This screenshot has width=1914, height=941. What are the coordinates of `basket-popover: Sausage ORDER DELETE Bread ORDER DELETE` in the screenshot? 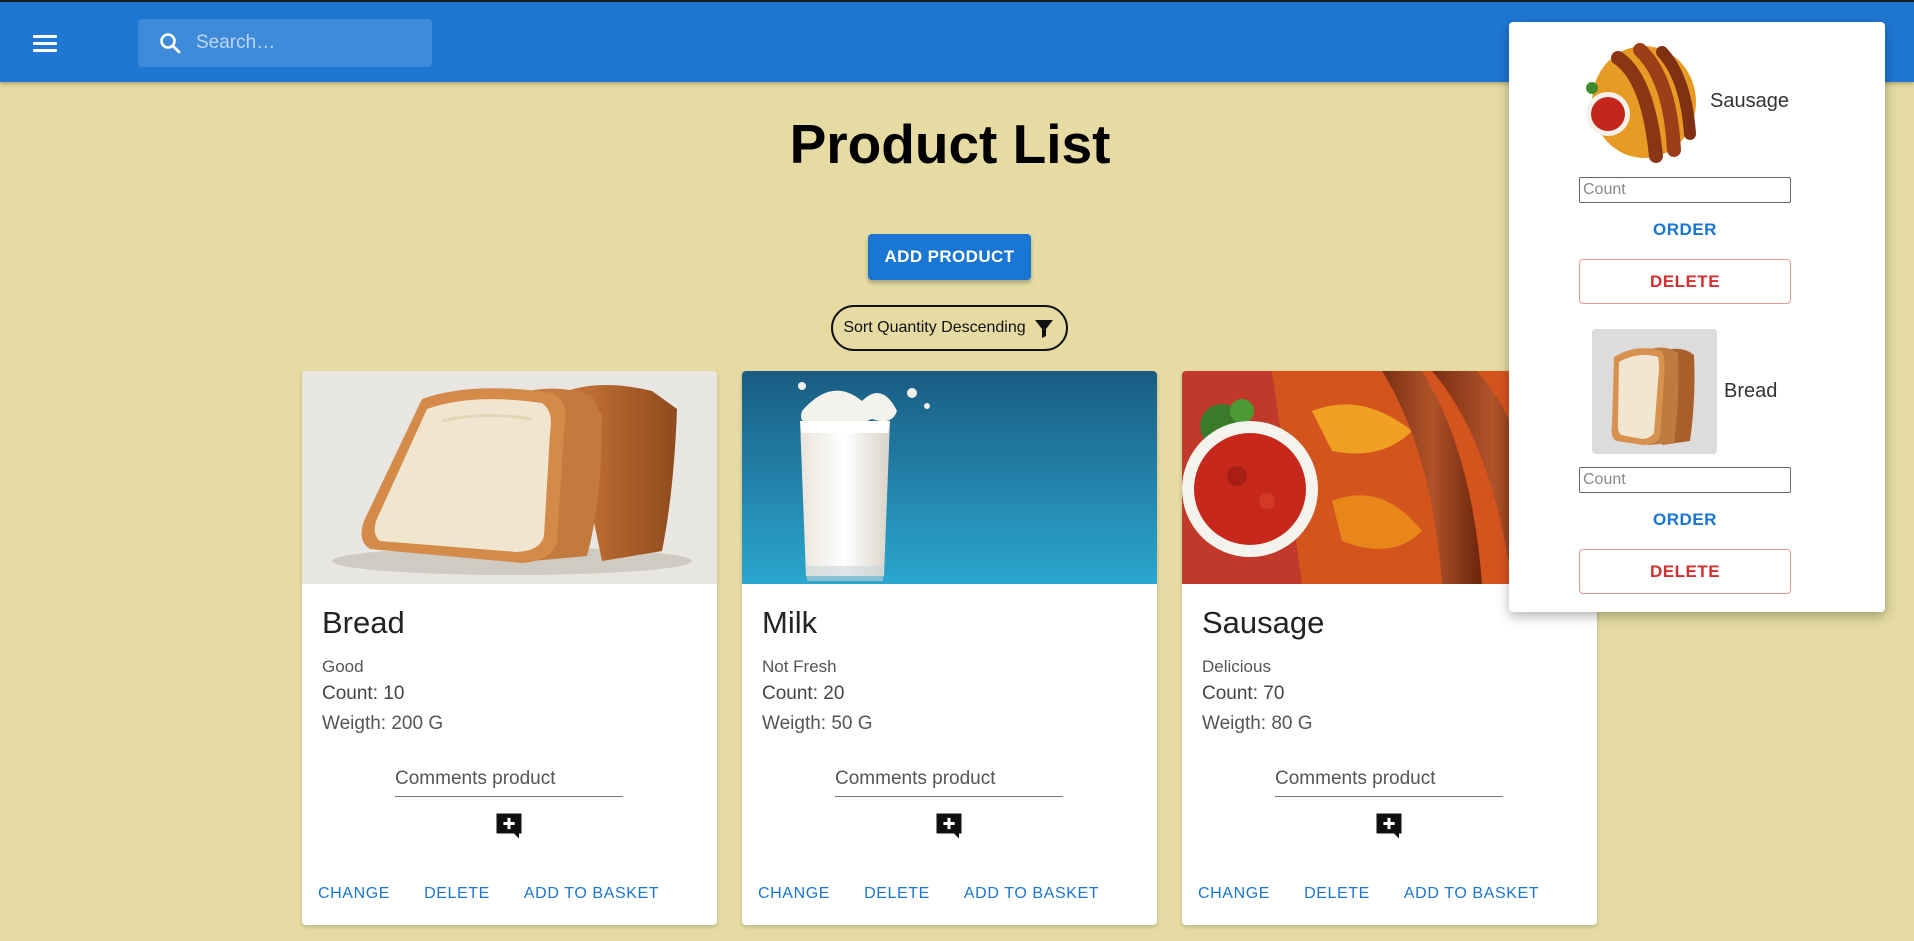 It's located at (1697, 317).